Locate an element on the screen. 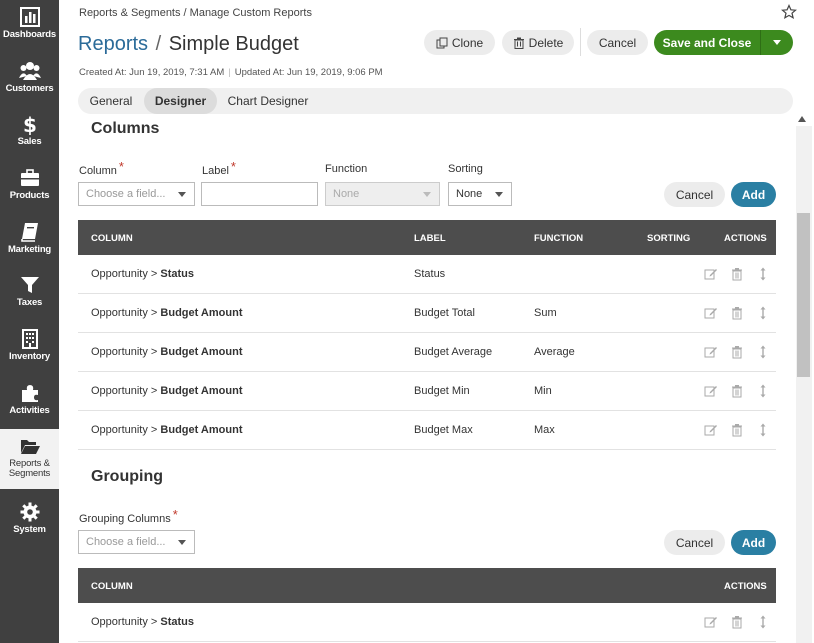 This screenshot has width=814, height=643. row-label: Budget Total is located at coordinates (444, 313).